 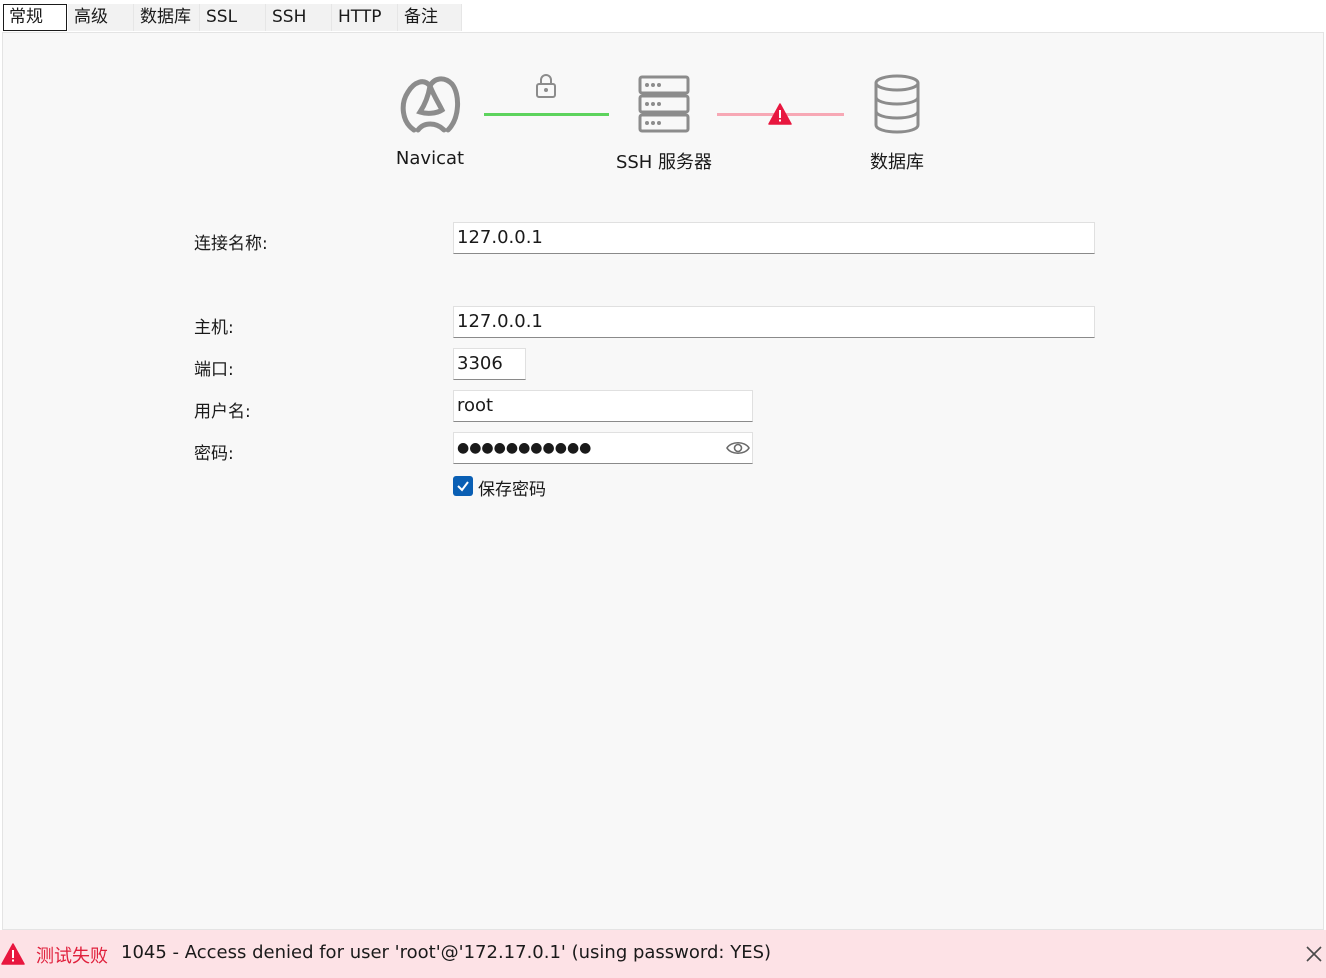 I want to click on tab-databases: 数据库, so click(x=167, y=17).